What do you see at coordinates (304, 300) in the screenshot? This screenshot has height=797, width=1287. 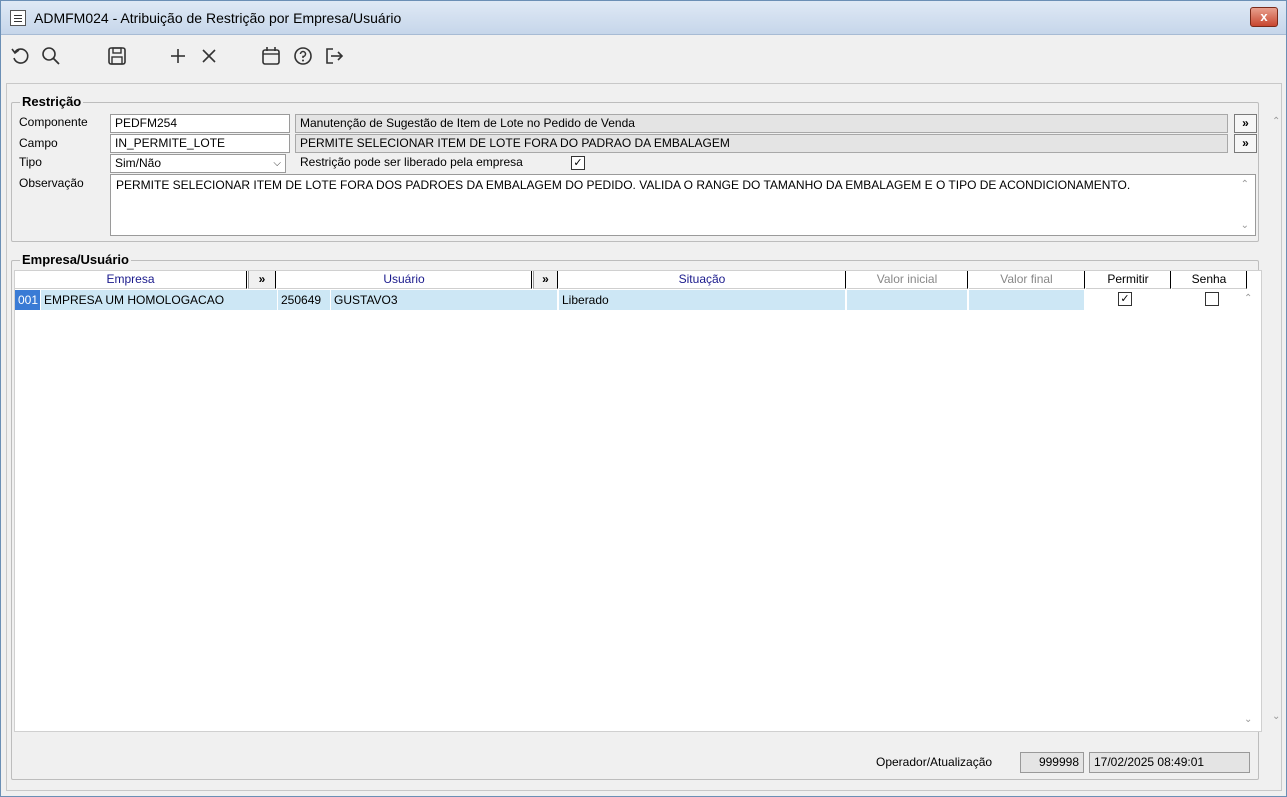 I see `usuario-code-cell: 250649` at bounding box center [304, 300].